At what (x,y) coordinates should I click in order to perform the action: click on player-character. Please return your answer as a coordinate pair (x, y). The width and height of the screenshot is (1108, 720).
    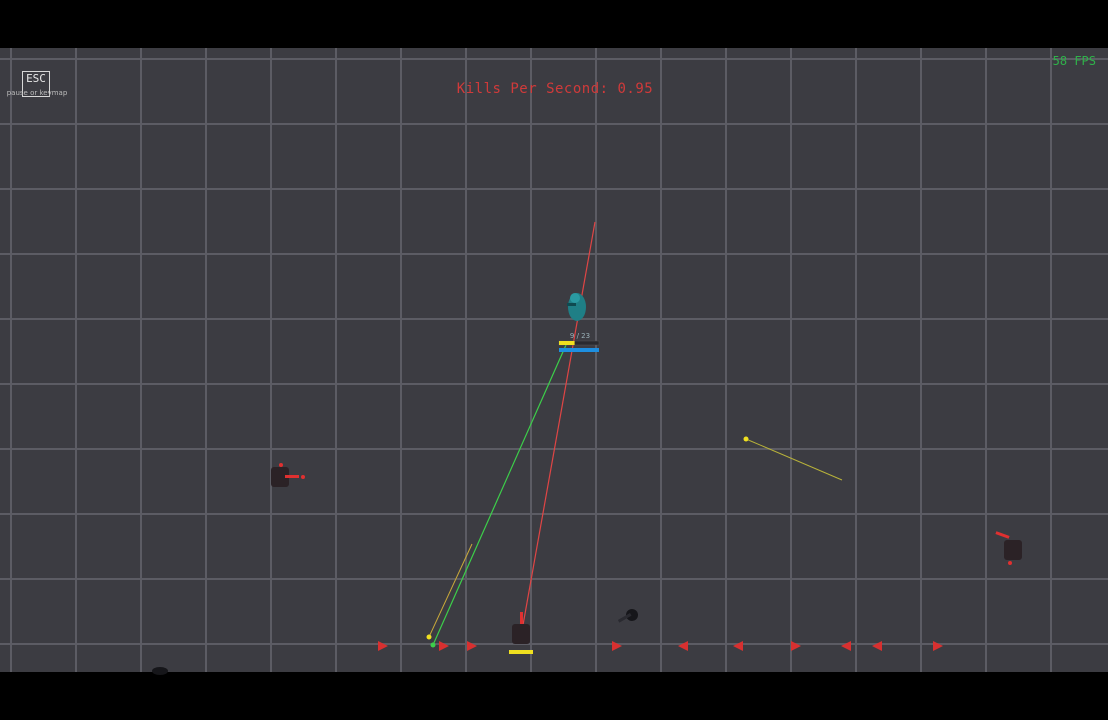
    Looking at the image, I should click on (576, 307).